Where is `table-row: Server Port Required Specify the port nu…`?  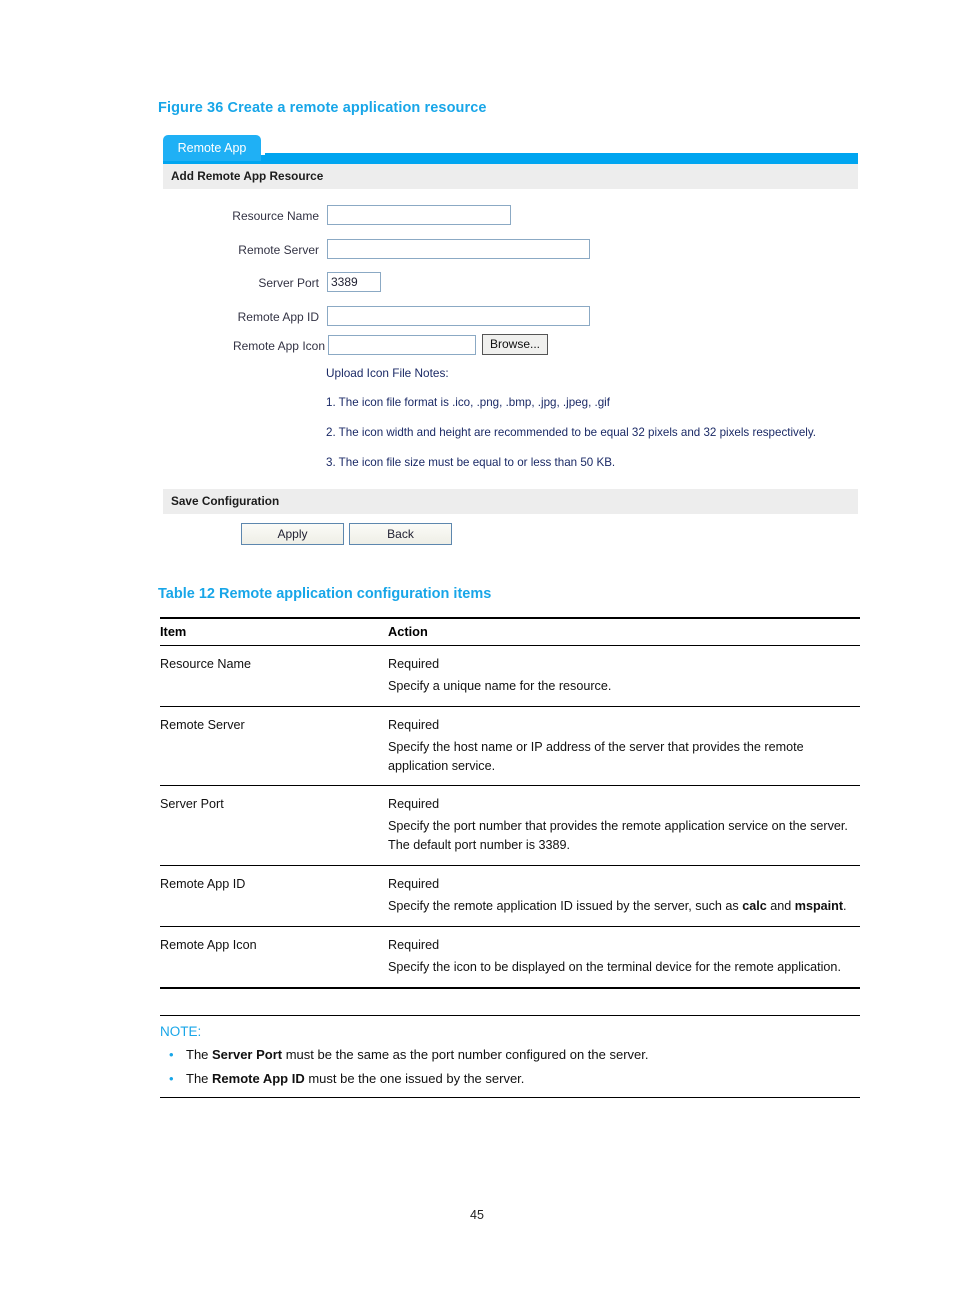
table-row: Server Port Required Specify the port nu… is located at coordinates (510, 826).